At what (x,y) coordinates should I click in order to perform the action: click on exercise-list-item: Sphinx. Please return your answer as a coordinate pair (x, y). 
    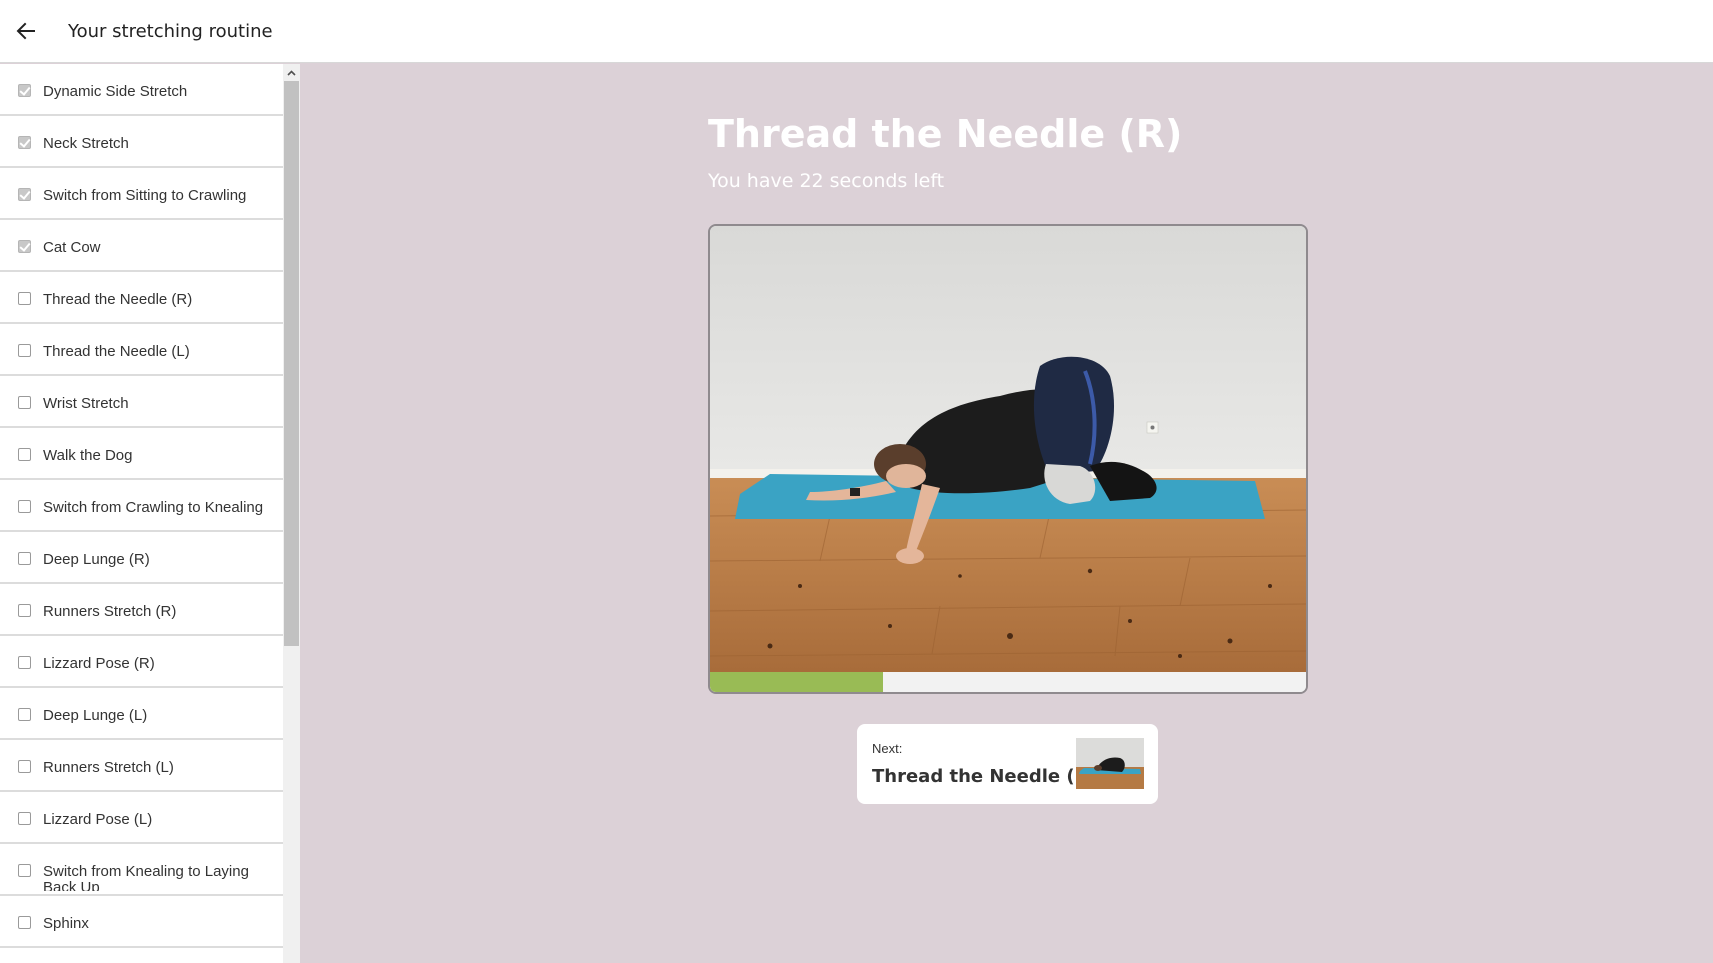
    Looking at the image, I should click on (141, 922).